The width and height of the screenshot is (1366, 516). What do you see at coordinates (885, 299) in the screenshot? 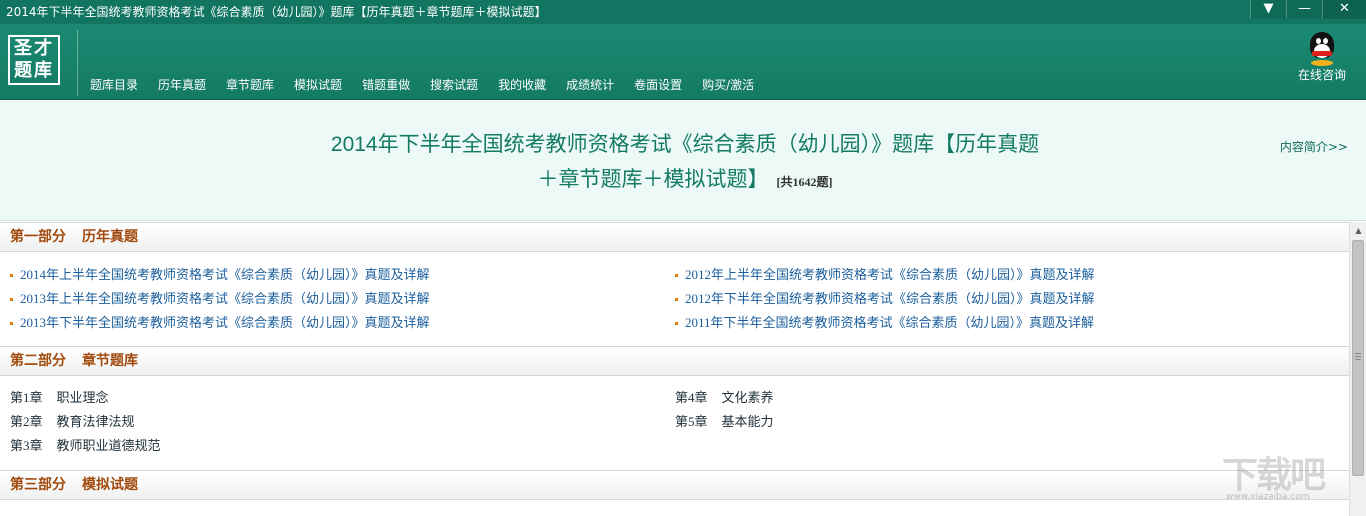
I see `exam-link: 2012年下半年全国统考教师资格考试《综合素质（幼儿园）》真题及详解` at bounding box center [885, 299].